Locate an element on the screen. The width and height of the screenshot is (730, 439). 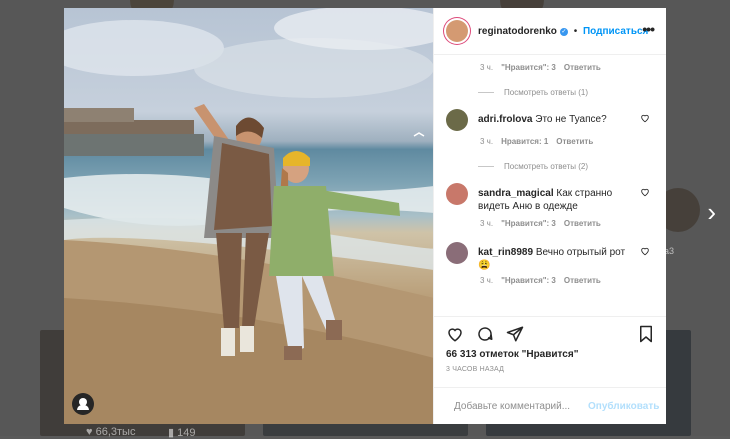
view-replies-button: Посмотреть ответы (2) is located at coordinates (566, 166).